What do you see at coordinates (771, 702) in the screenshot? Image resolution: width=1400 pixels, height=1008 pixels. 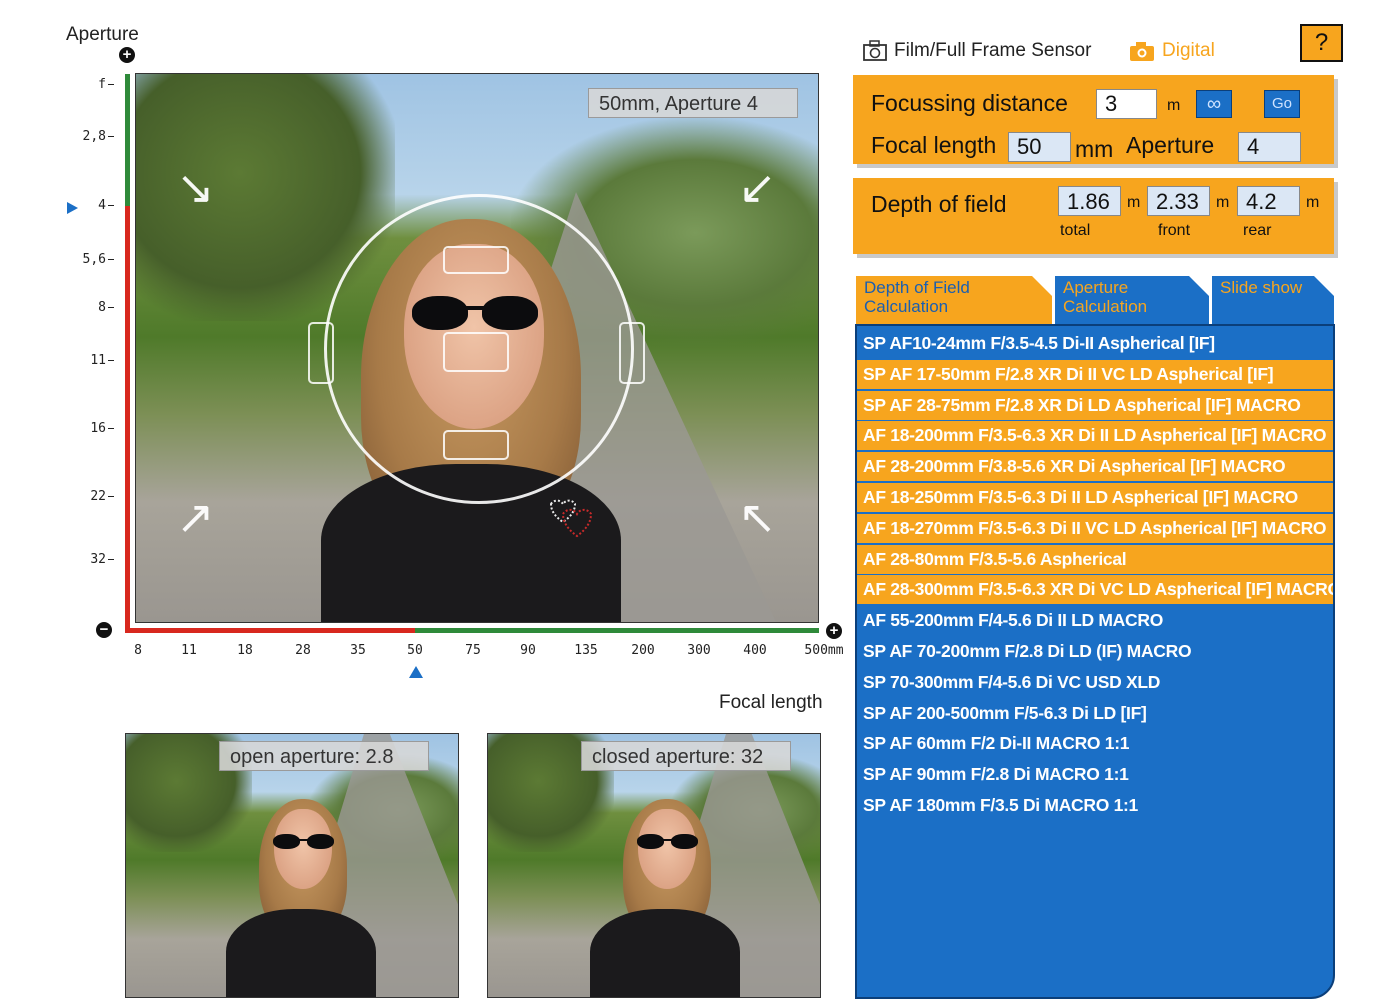 I see `focal-axis-title: Focal length` at bounding box center [771, 702].